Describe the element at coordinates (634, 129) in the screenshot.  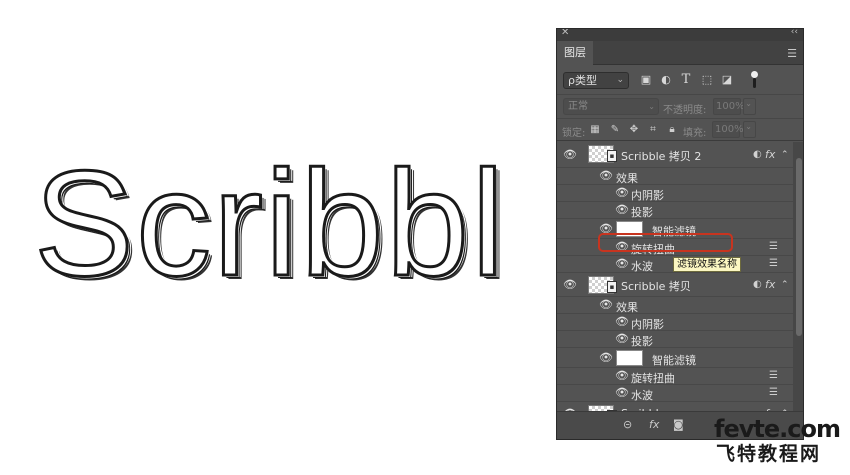
I see `lock-position-icon: ✥` at that location.